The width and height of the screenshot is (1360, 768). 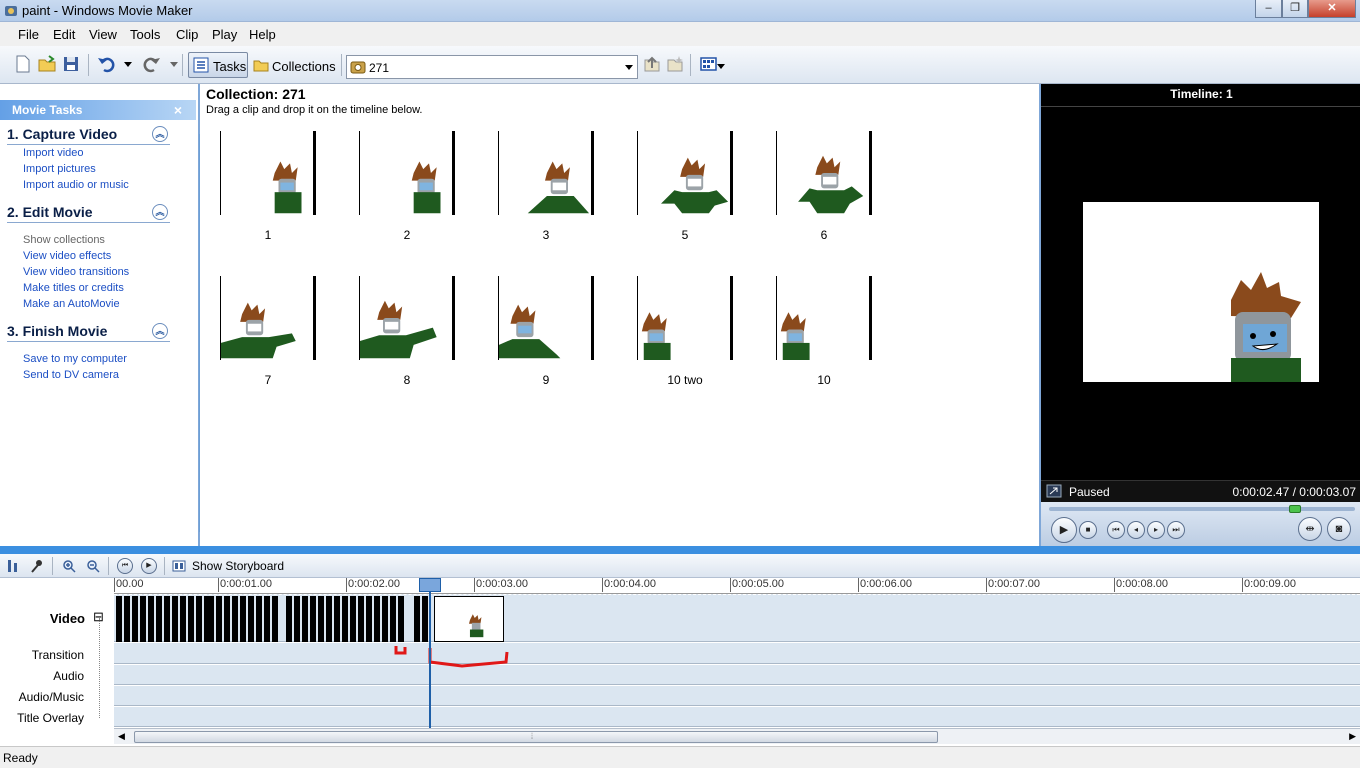 What do you see at coordinates (1136, 530) in the screenshot?
I see `back-icon: ◂` at bounding box center [1136, 530].